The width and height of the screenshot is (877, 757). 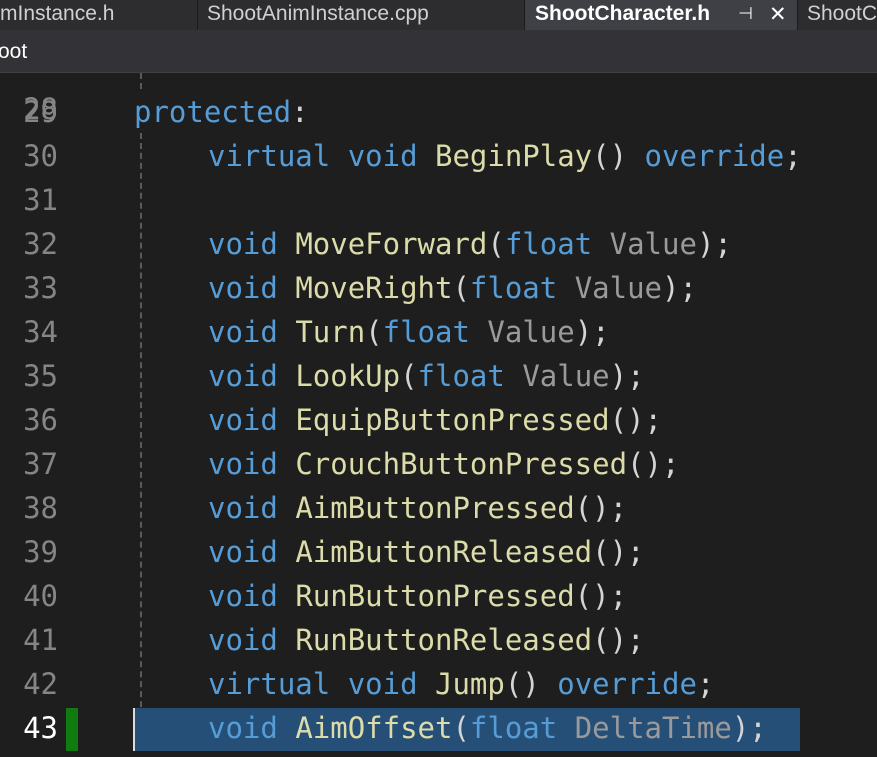 What do you see at coordinates (40, 376) in the screenshot?
I see `line-number: 35` at bounding box center [40, 376].